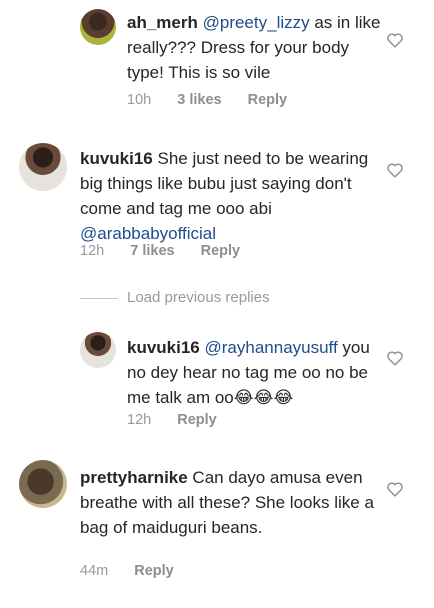 The width and height of the screenshot is (434, 608). I want to click on load-previous-label: Load previous replies, so click(198, 297).